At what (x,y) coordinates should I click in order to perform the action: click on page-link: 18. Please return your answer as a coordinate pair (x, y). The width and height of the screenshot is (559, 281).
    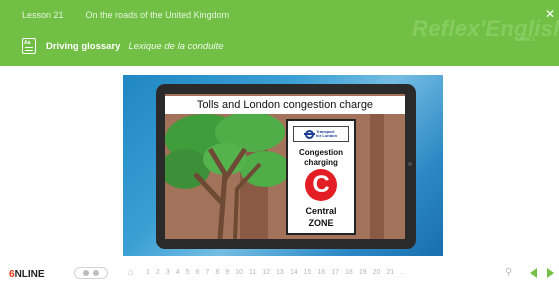
    Looking at the image, I should click on (349, 272).